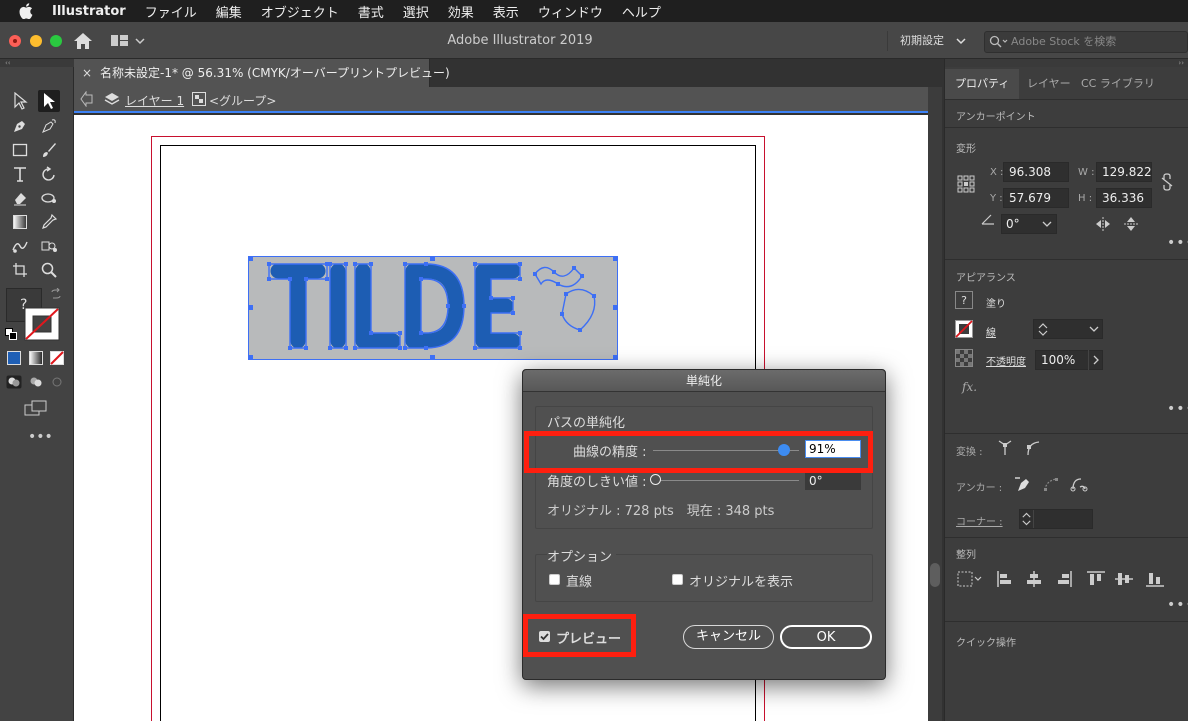 Image resolution: width=1188 pixels, height=721 pixels. I want to click on properties-collapse-handle: ››, so click(1066, 63).